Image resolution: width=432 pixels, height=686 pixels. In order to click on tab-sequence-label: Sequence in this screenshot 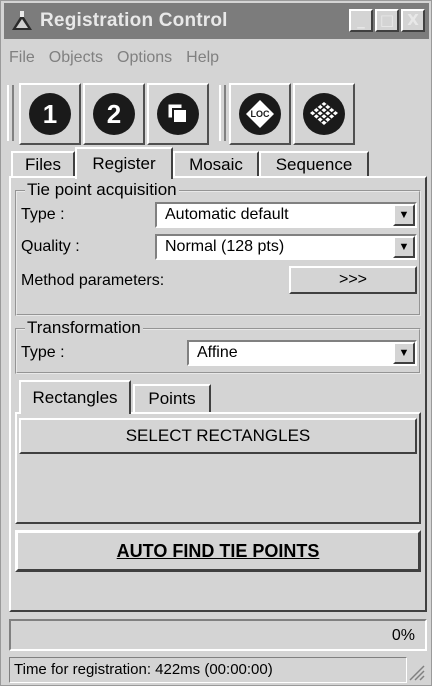, I will do `click(314, 164)`.